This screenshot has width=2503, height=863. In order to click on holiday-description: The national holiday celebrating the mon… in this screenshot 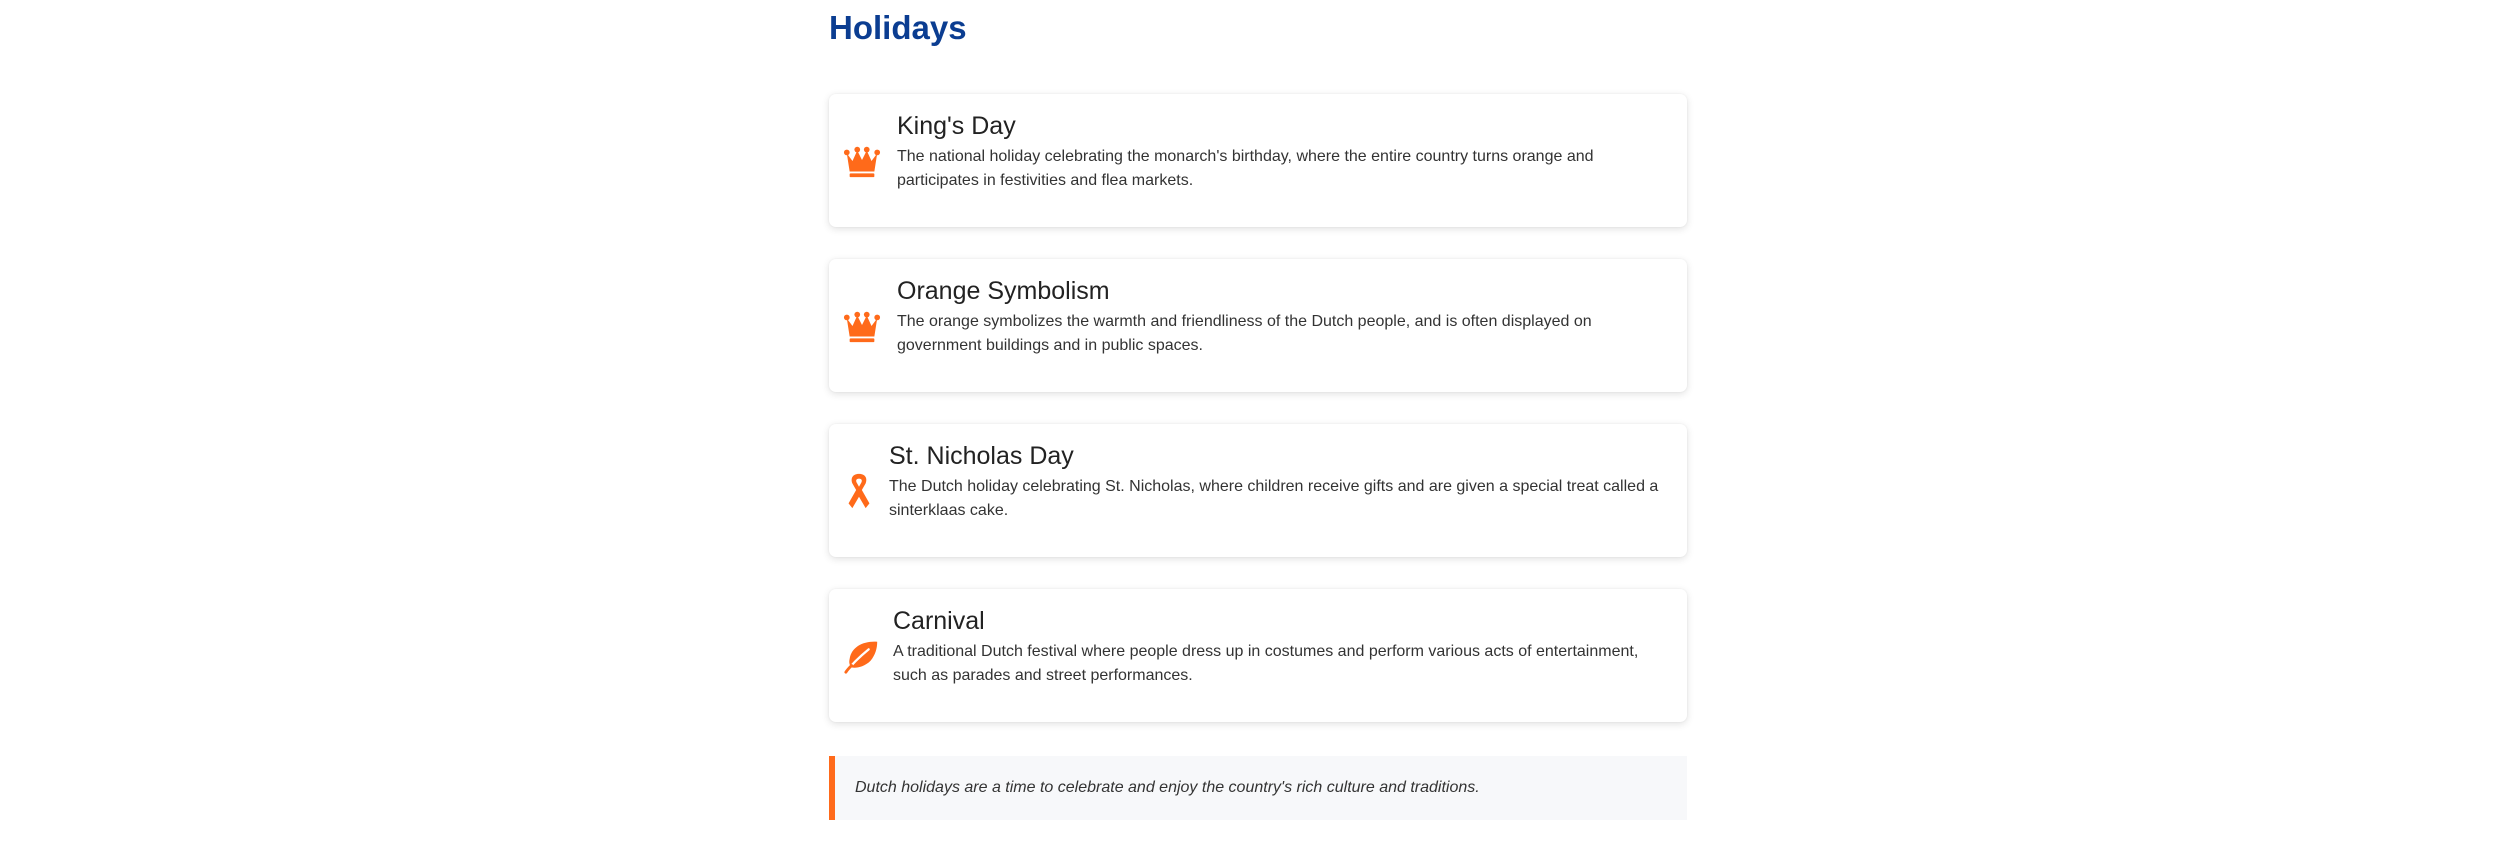, I will do `click(1245, 168)`.